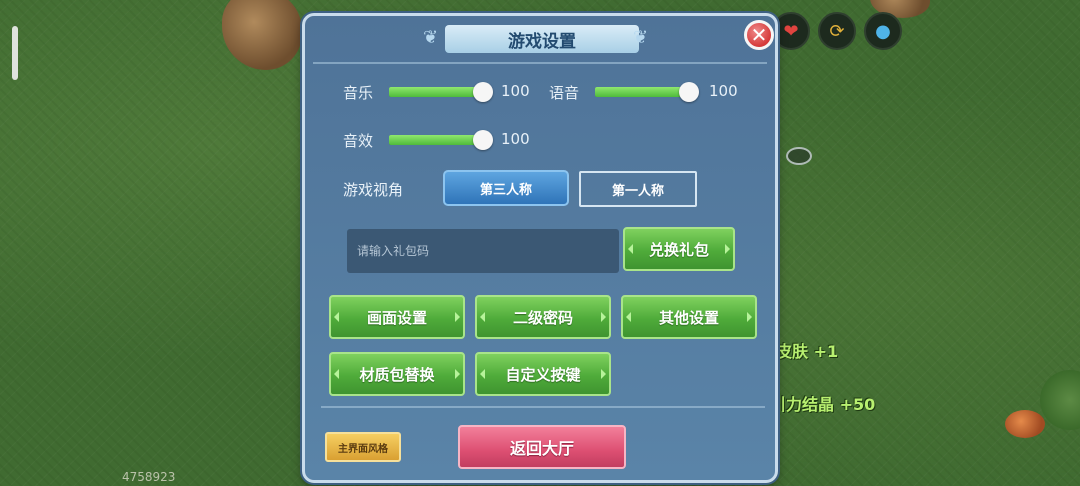  Describe the element at coordinates (689, 317) in the screenshot. I see `other-settings-button: 其他设置` at that location.